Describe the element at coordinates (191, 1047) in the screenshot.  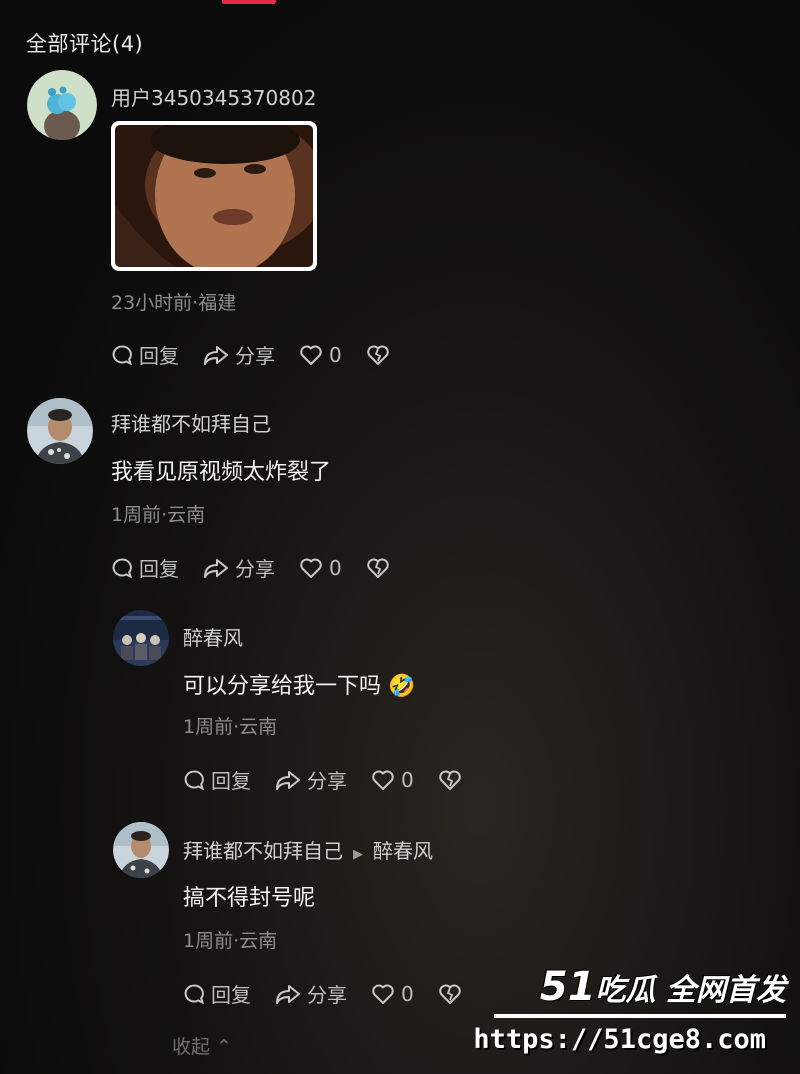
I see `collapse-label: 收起` at that location.